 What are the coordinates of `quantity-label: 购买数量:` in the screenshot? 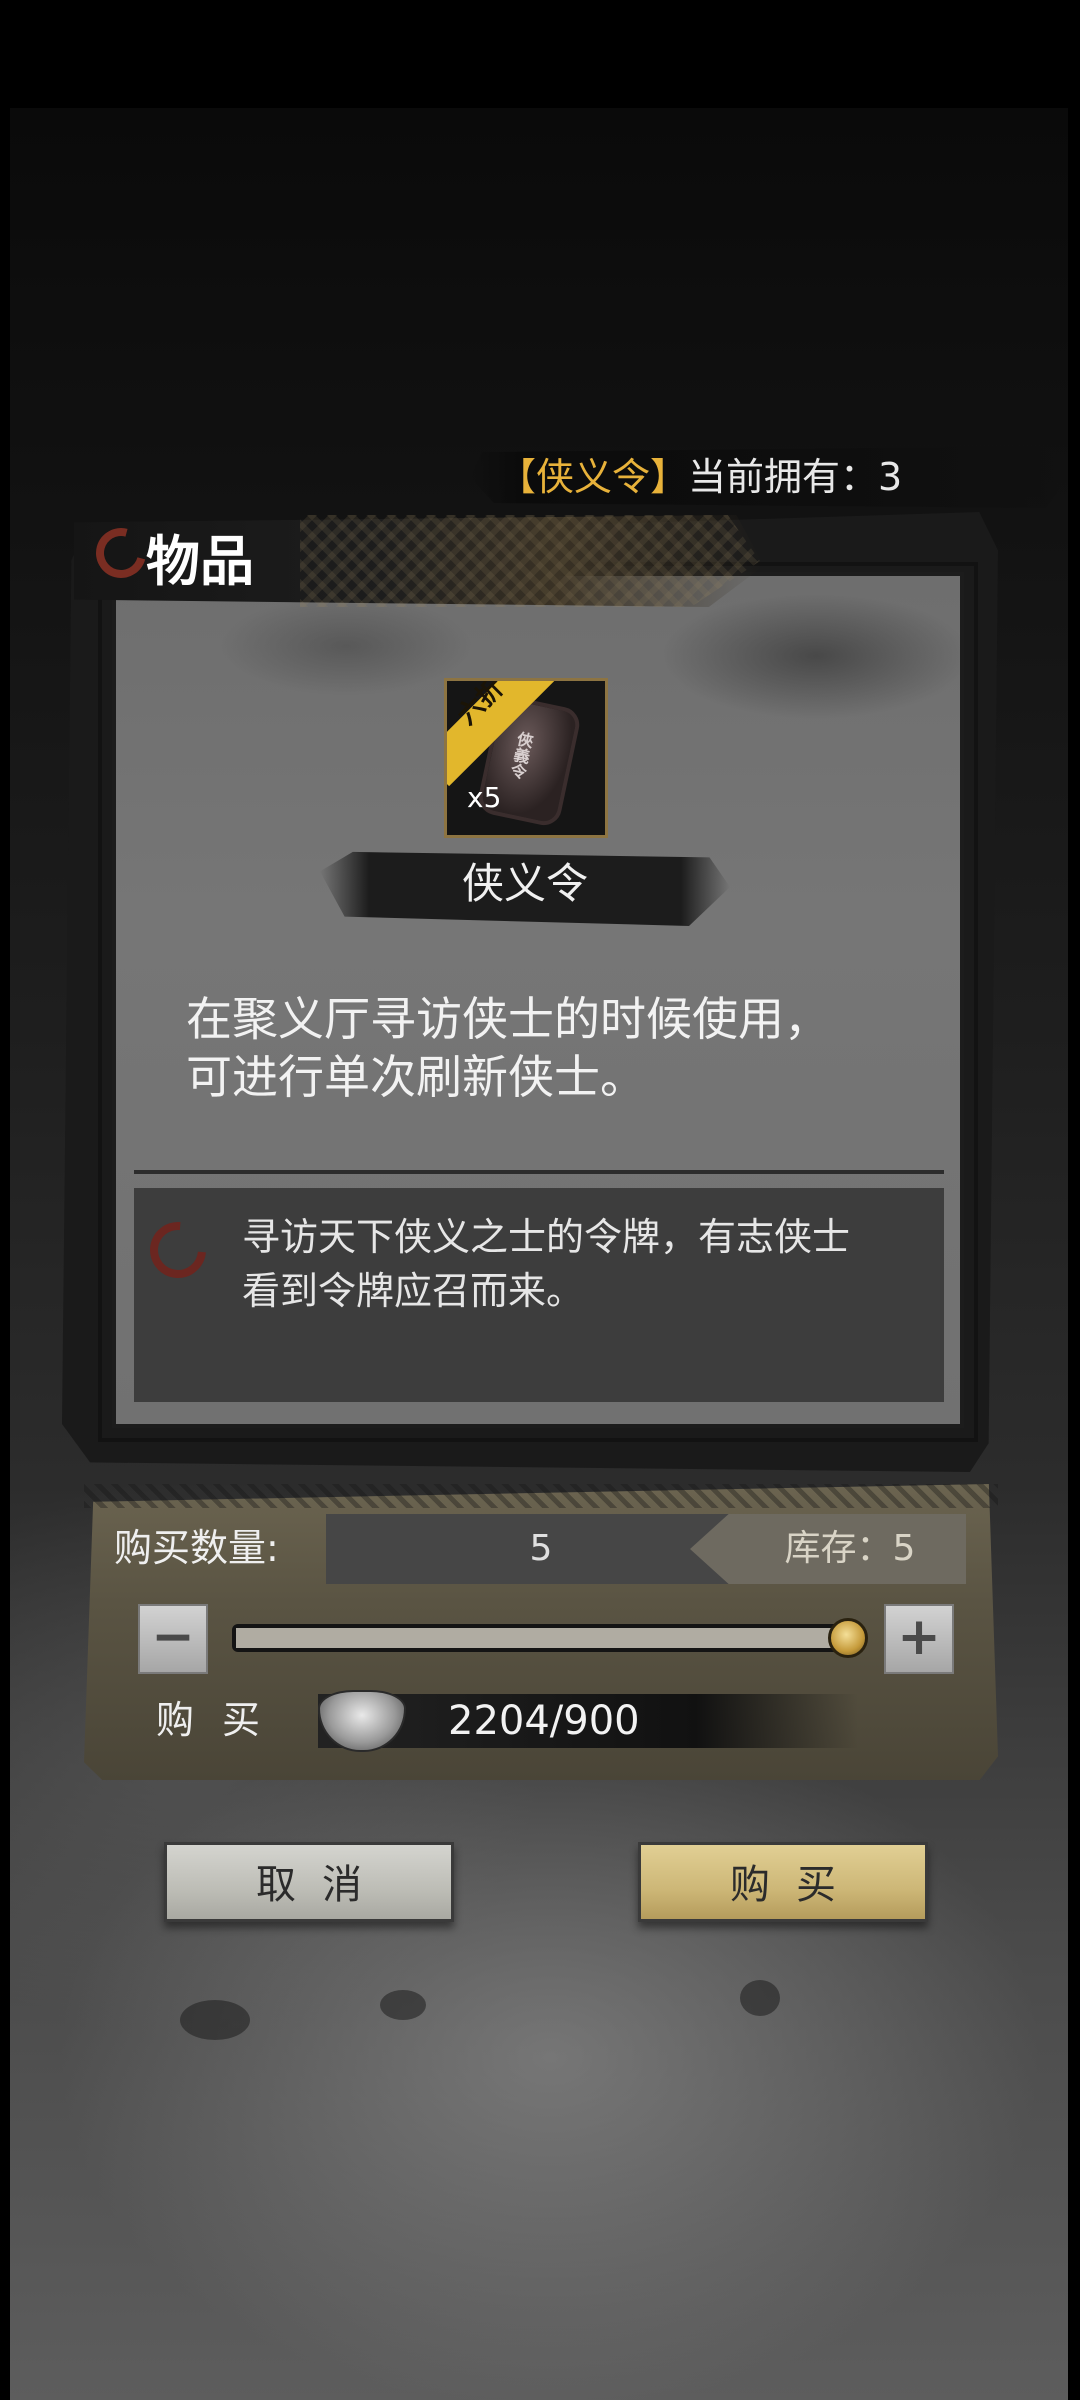 It's located at (196, 1548).